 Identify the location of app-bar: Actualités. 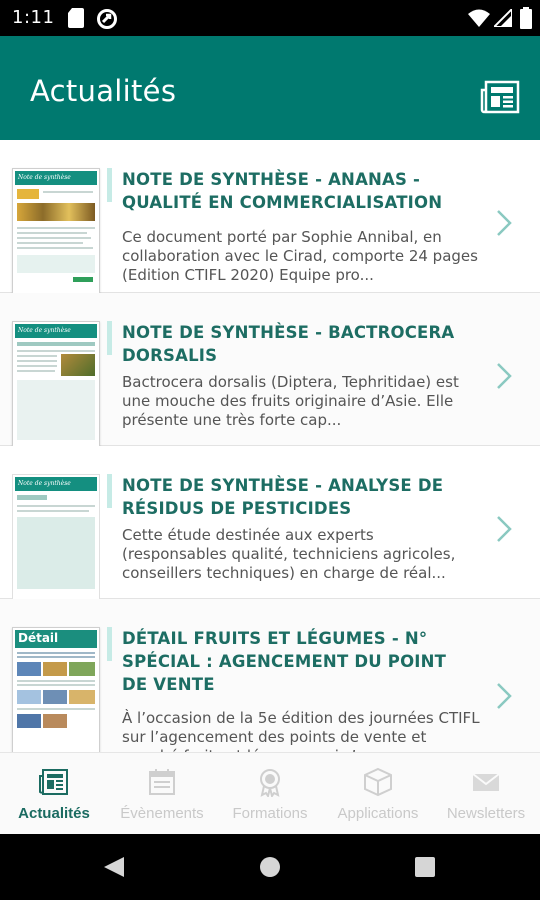
(270, 88).